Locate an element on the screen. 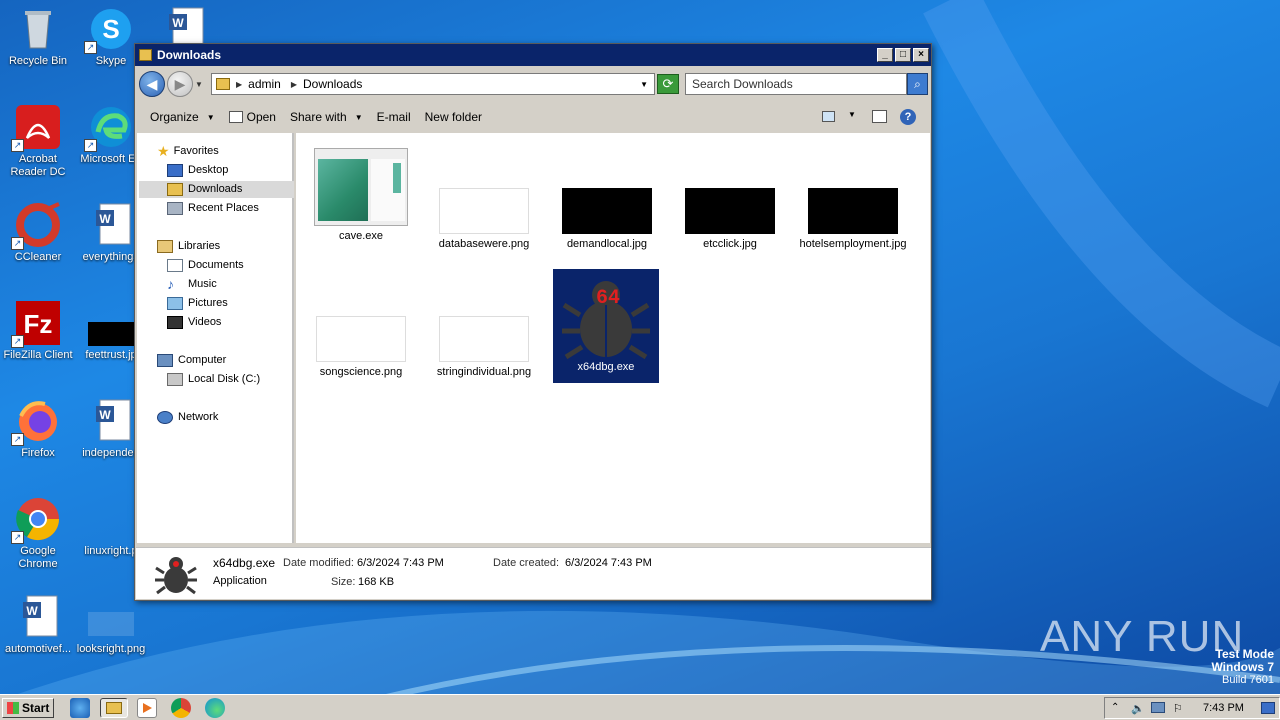 This screenshot has width=1280, height=720. skype-icon: S ↗ is located at coordinates (109, 30).